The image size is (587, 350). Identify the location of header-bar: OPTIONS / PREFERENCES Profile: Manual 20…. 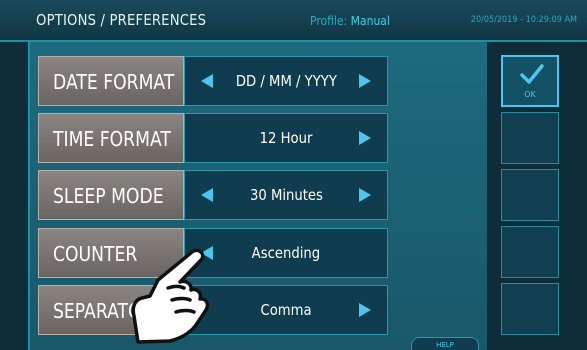
(293, 21).